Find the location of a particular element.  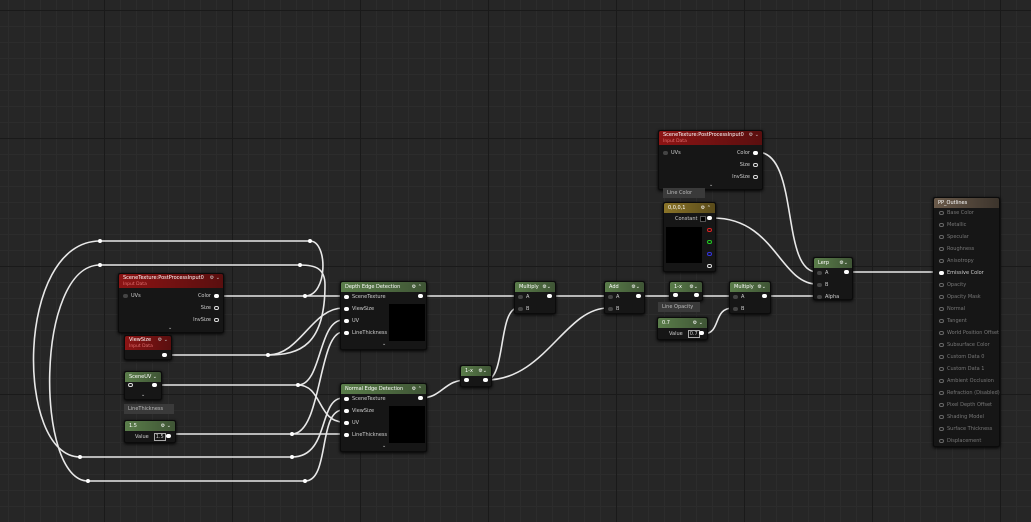

output-pin-g is located at coordinates (709, 242).